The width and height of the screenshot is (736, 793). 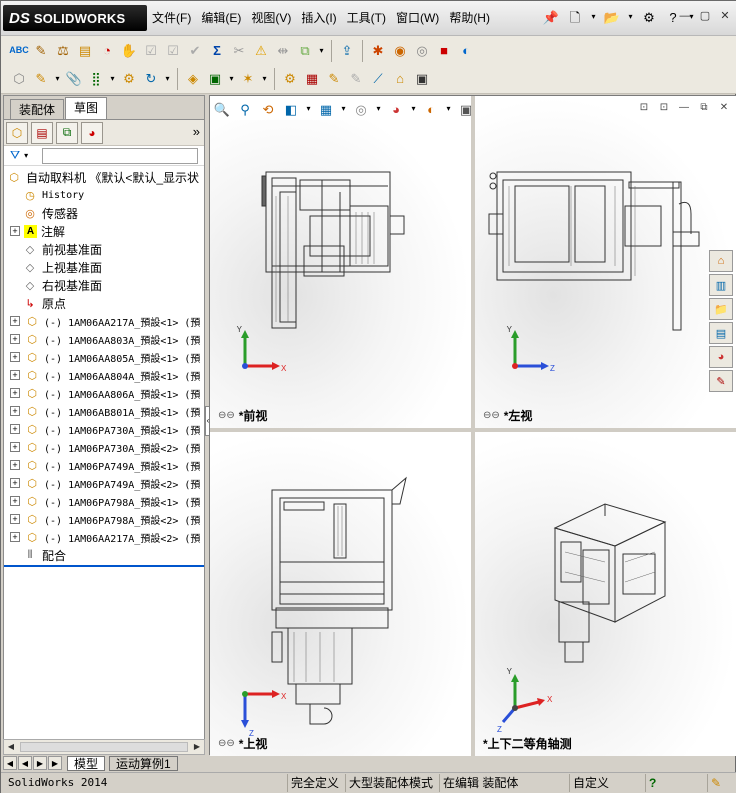 What do you see at coordinates (215, 79) in the screenshot?
I see `assembly-features-icon: ▣` at bounding box center [215, 79].